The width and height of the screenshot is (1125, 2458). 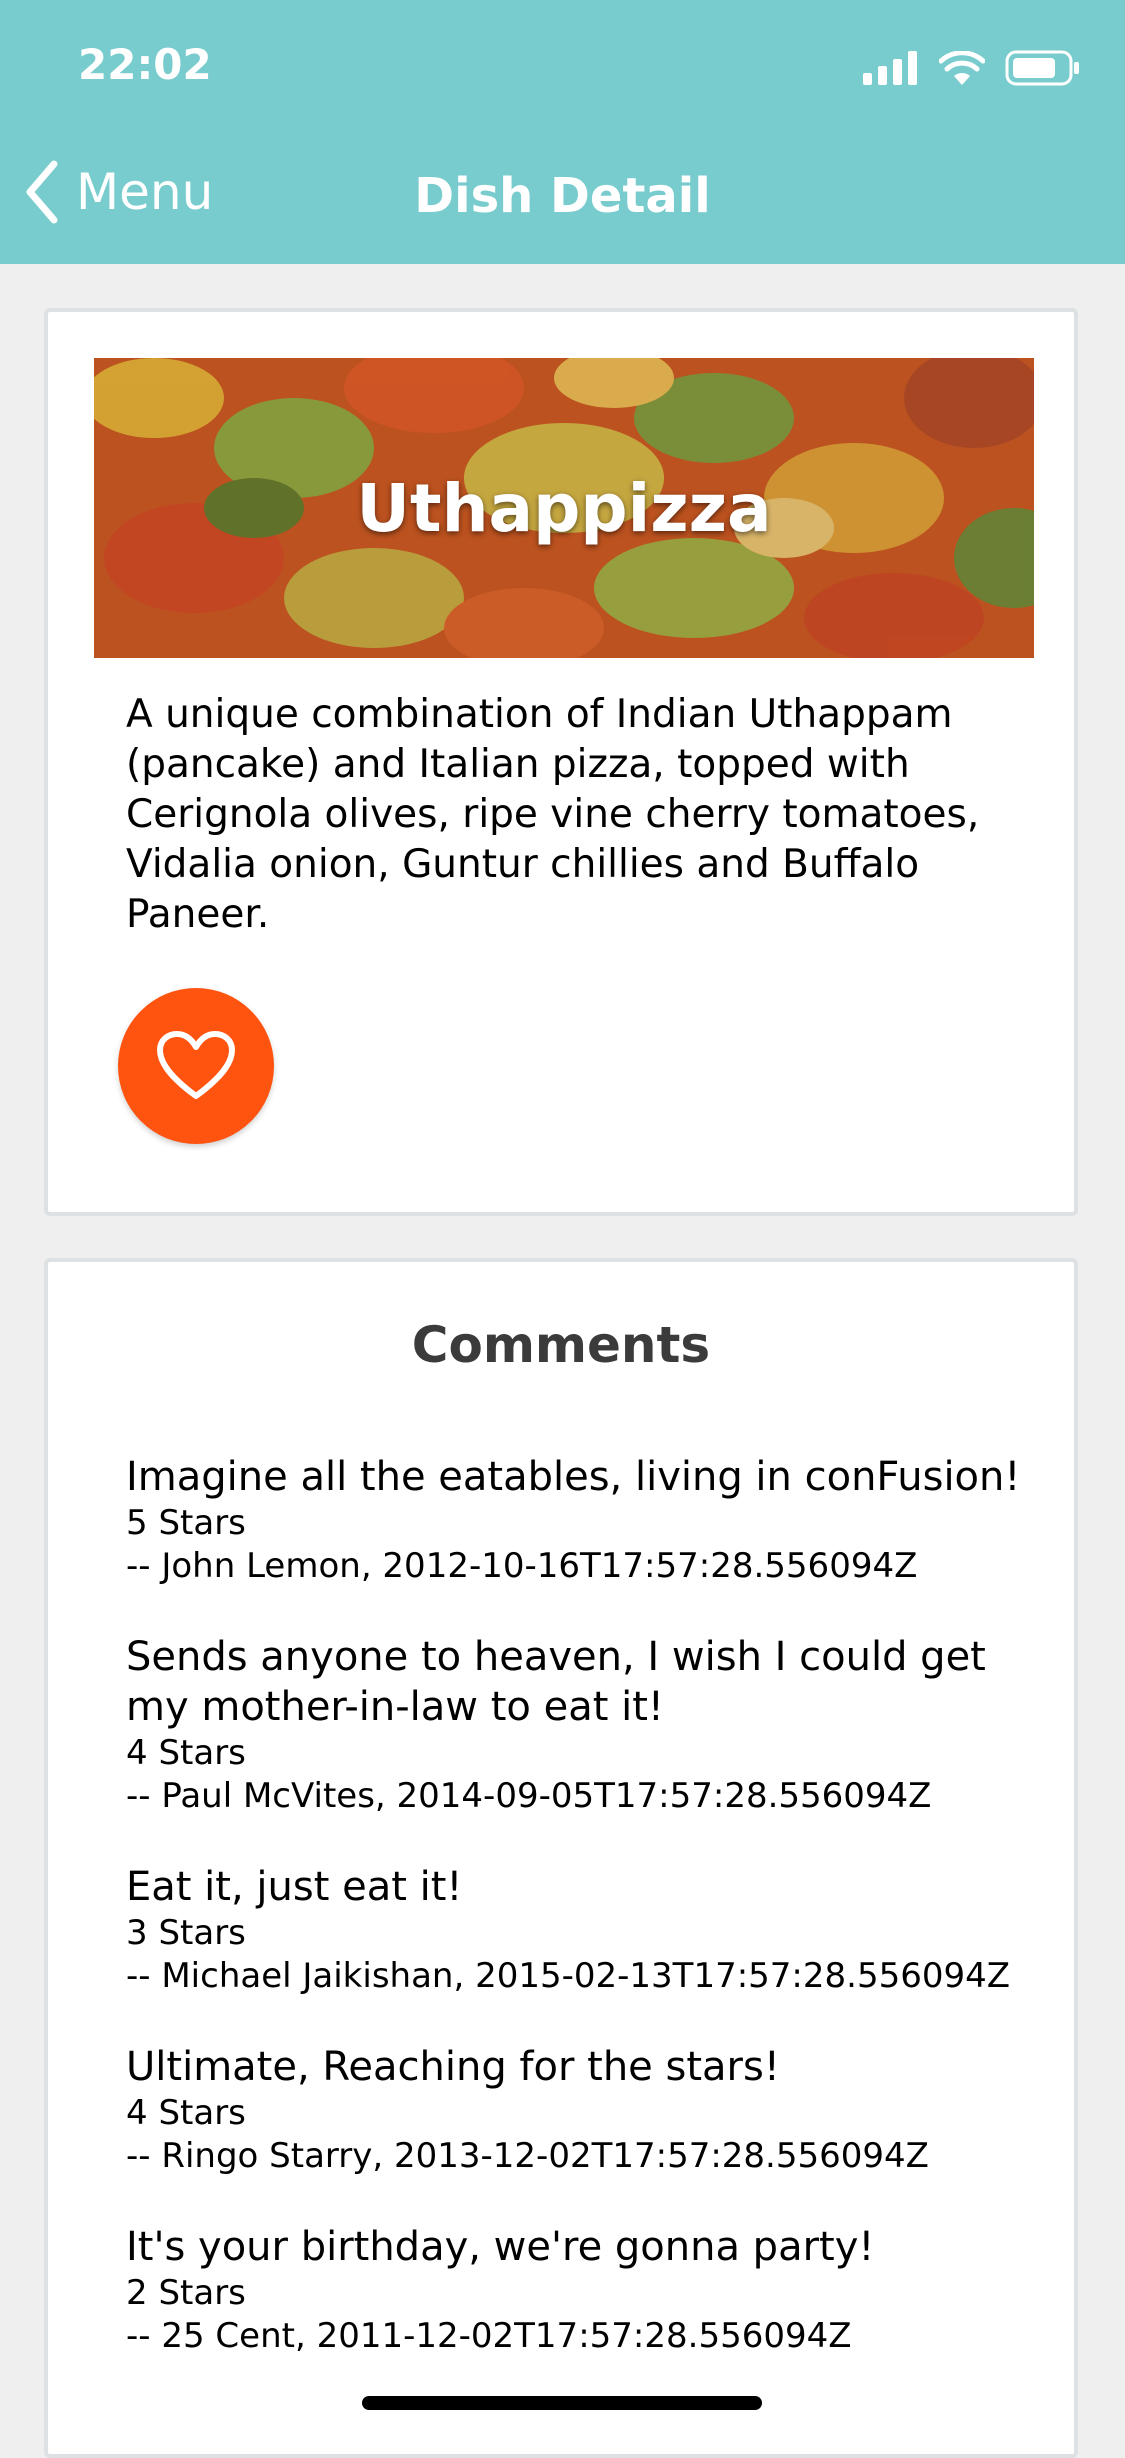 What do you see at coordinates (500, 2247) in the screenshot?
I see `comment-text: It's your birthday, we're gonna party!` at bounding box center [500, 2247].